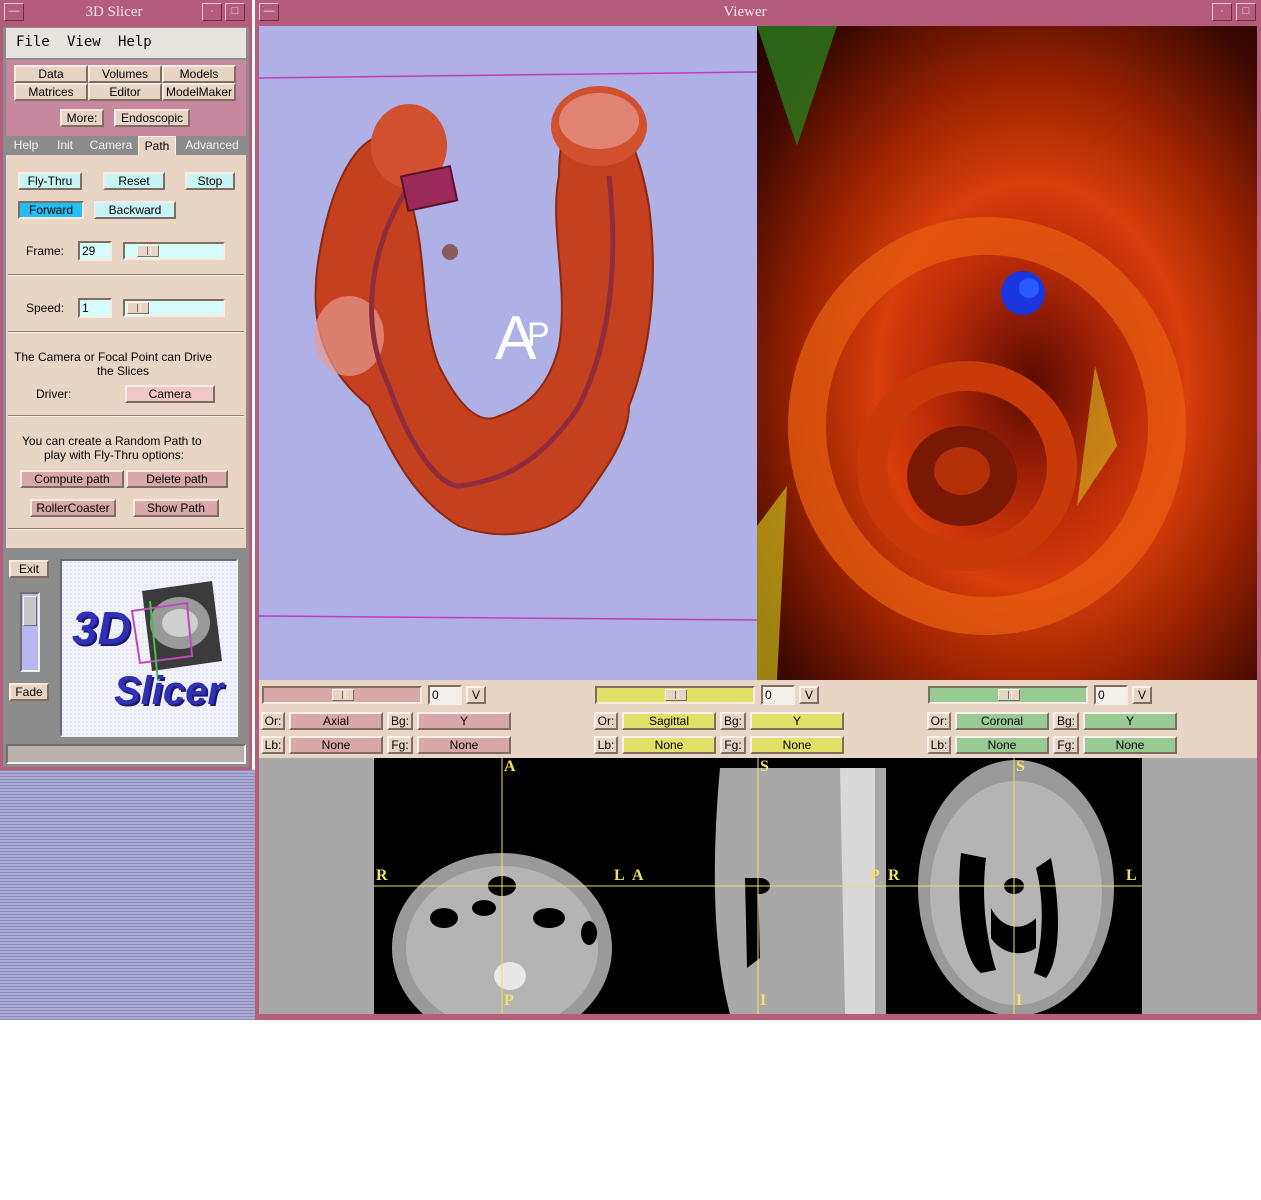 This screenshot has width=1261, height=1200. Describe the element at coordinates (199, 92) in the screenshot. I see `module-modelmaker-button: ModelMaker` at that location.